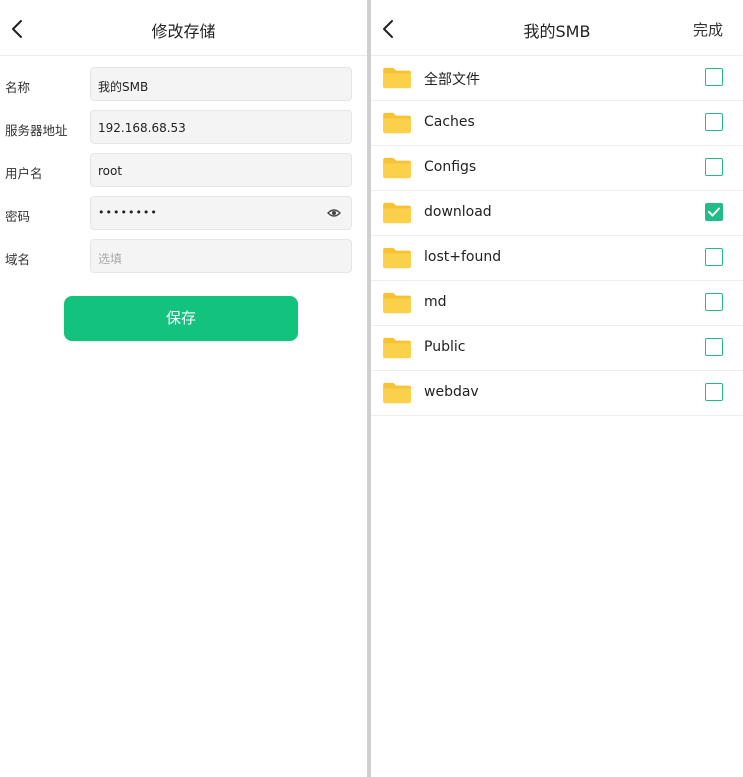 This screenshot has width=743, height=777. Describe the element at coordinates (18, 216) in the screenshot. I see `password-label: 密码` at that location.